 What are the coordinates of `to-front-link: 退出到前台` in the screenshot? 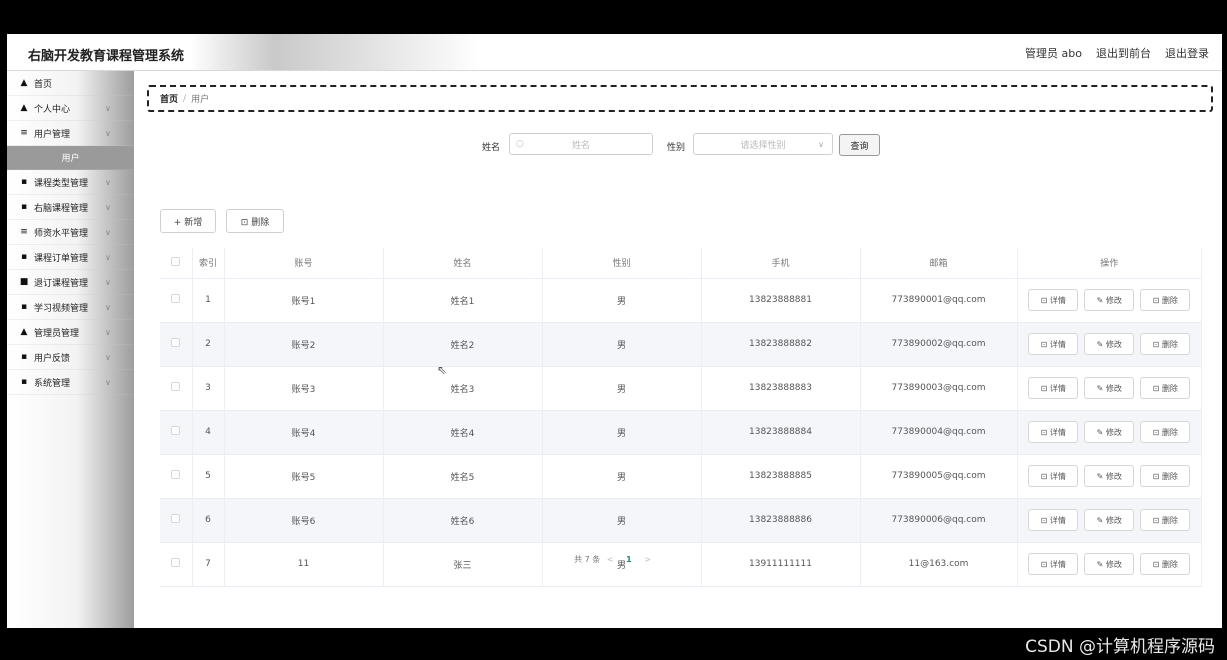 It's located at (1123, 53).